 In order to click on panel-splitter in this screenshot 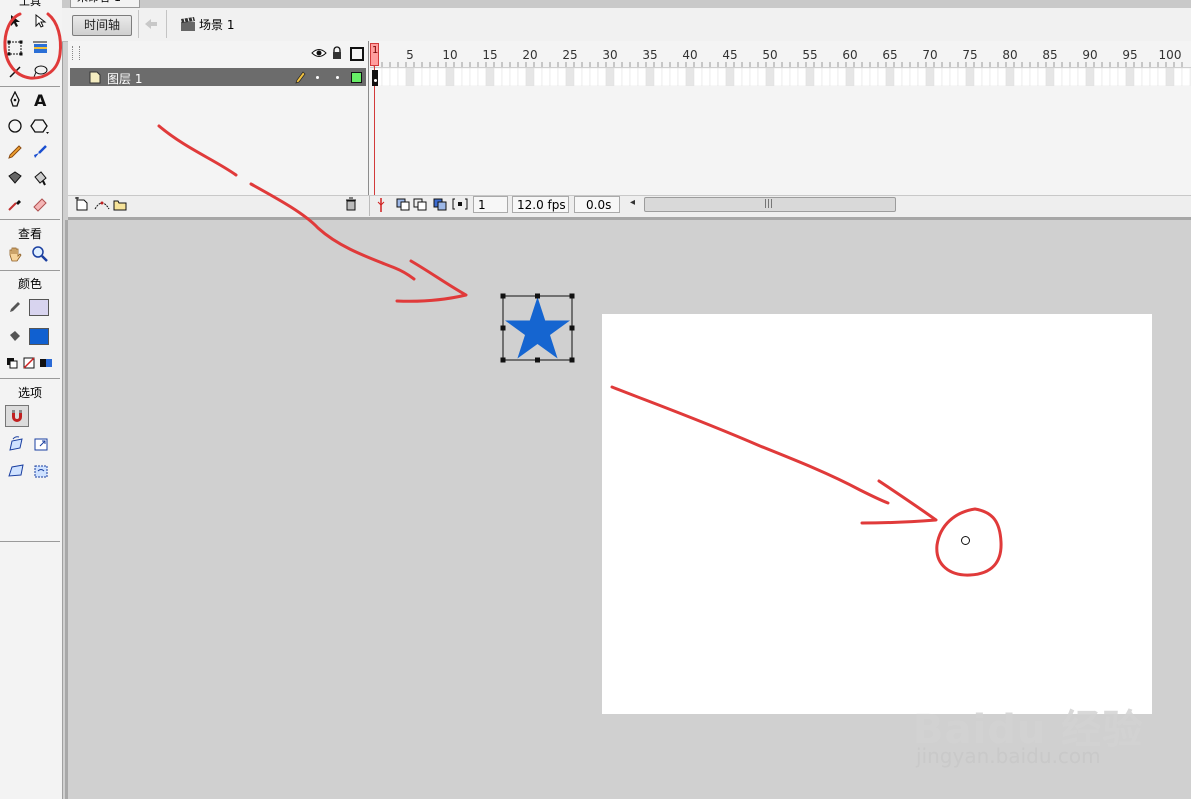, I will do `click(66, 509)`.